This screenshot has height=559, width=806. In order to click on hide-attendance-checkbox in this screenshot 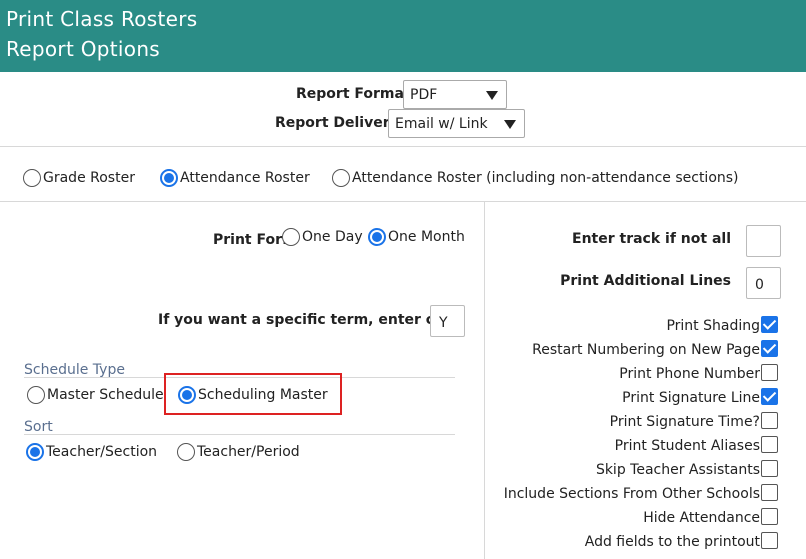, I will do `click(769, 516)`.